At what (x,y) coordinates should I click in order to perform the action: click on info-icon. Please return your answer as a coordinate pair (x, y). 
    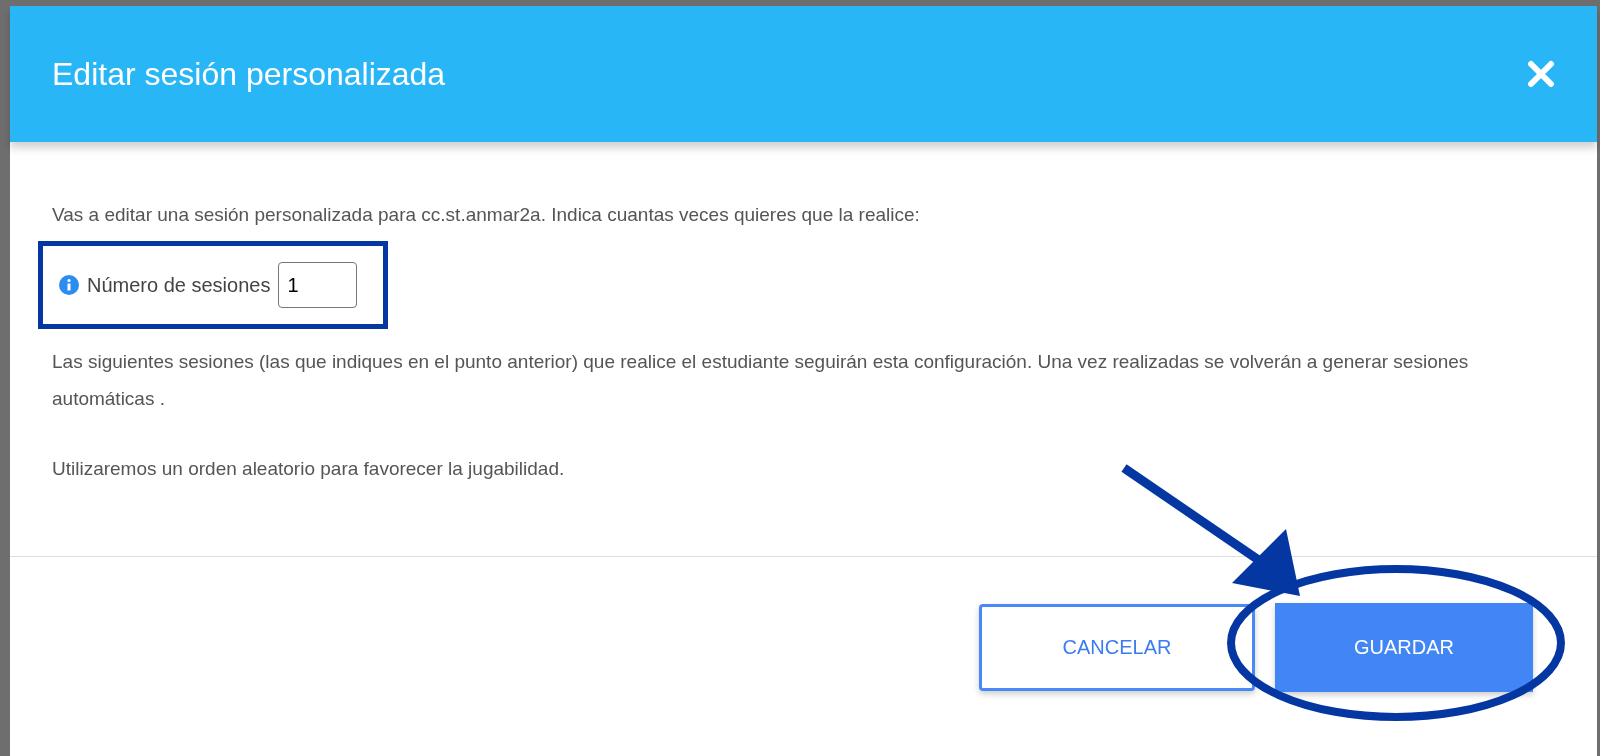
    Looking at the image, I should click on (69, 285).